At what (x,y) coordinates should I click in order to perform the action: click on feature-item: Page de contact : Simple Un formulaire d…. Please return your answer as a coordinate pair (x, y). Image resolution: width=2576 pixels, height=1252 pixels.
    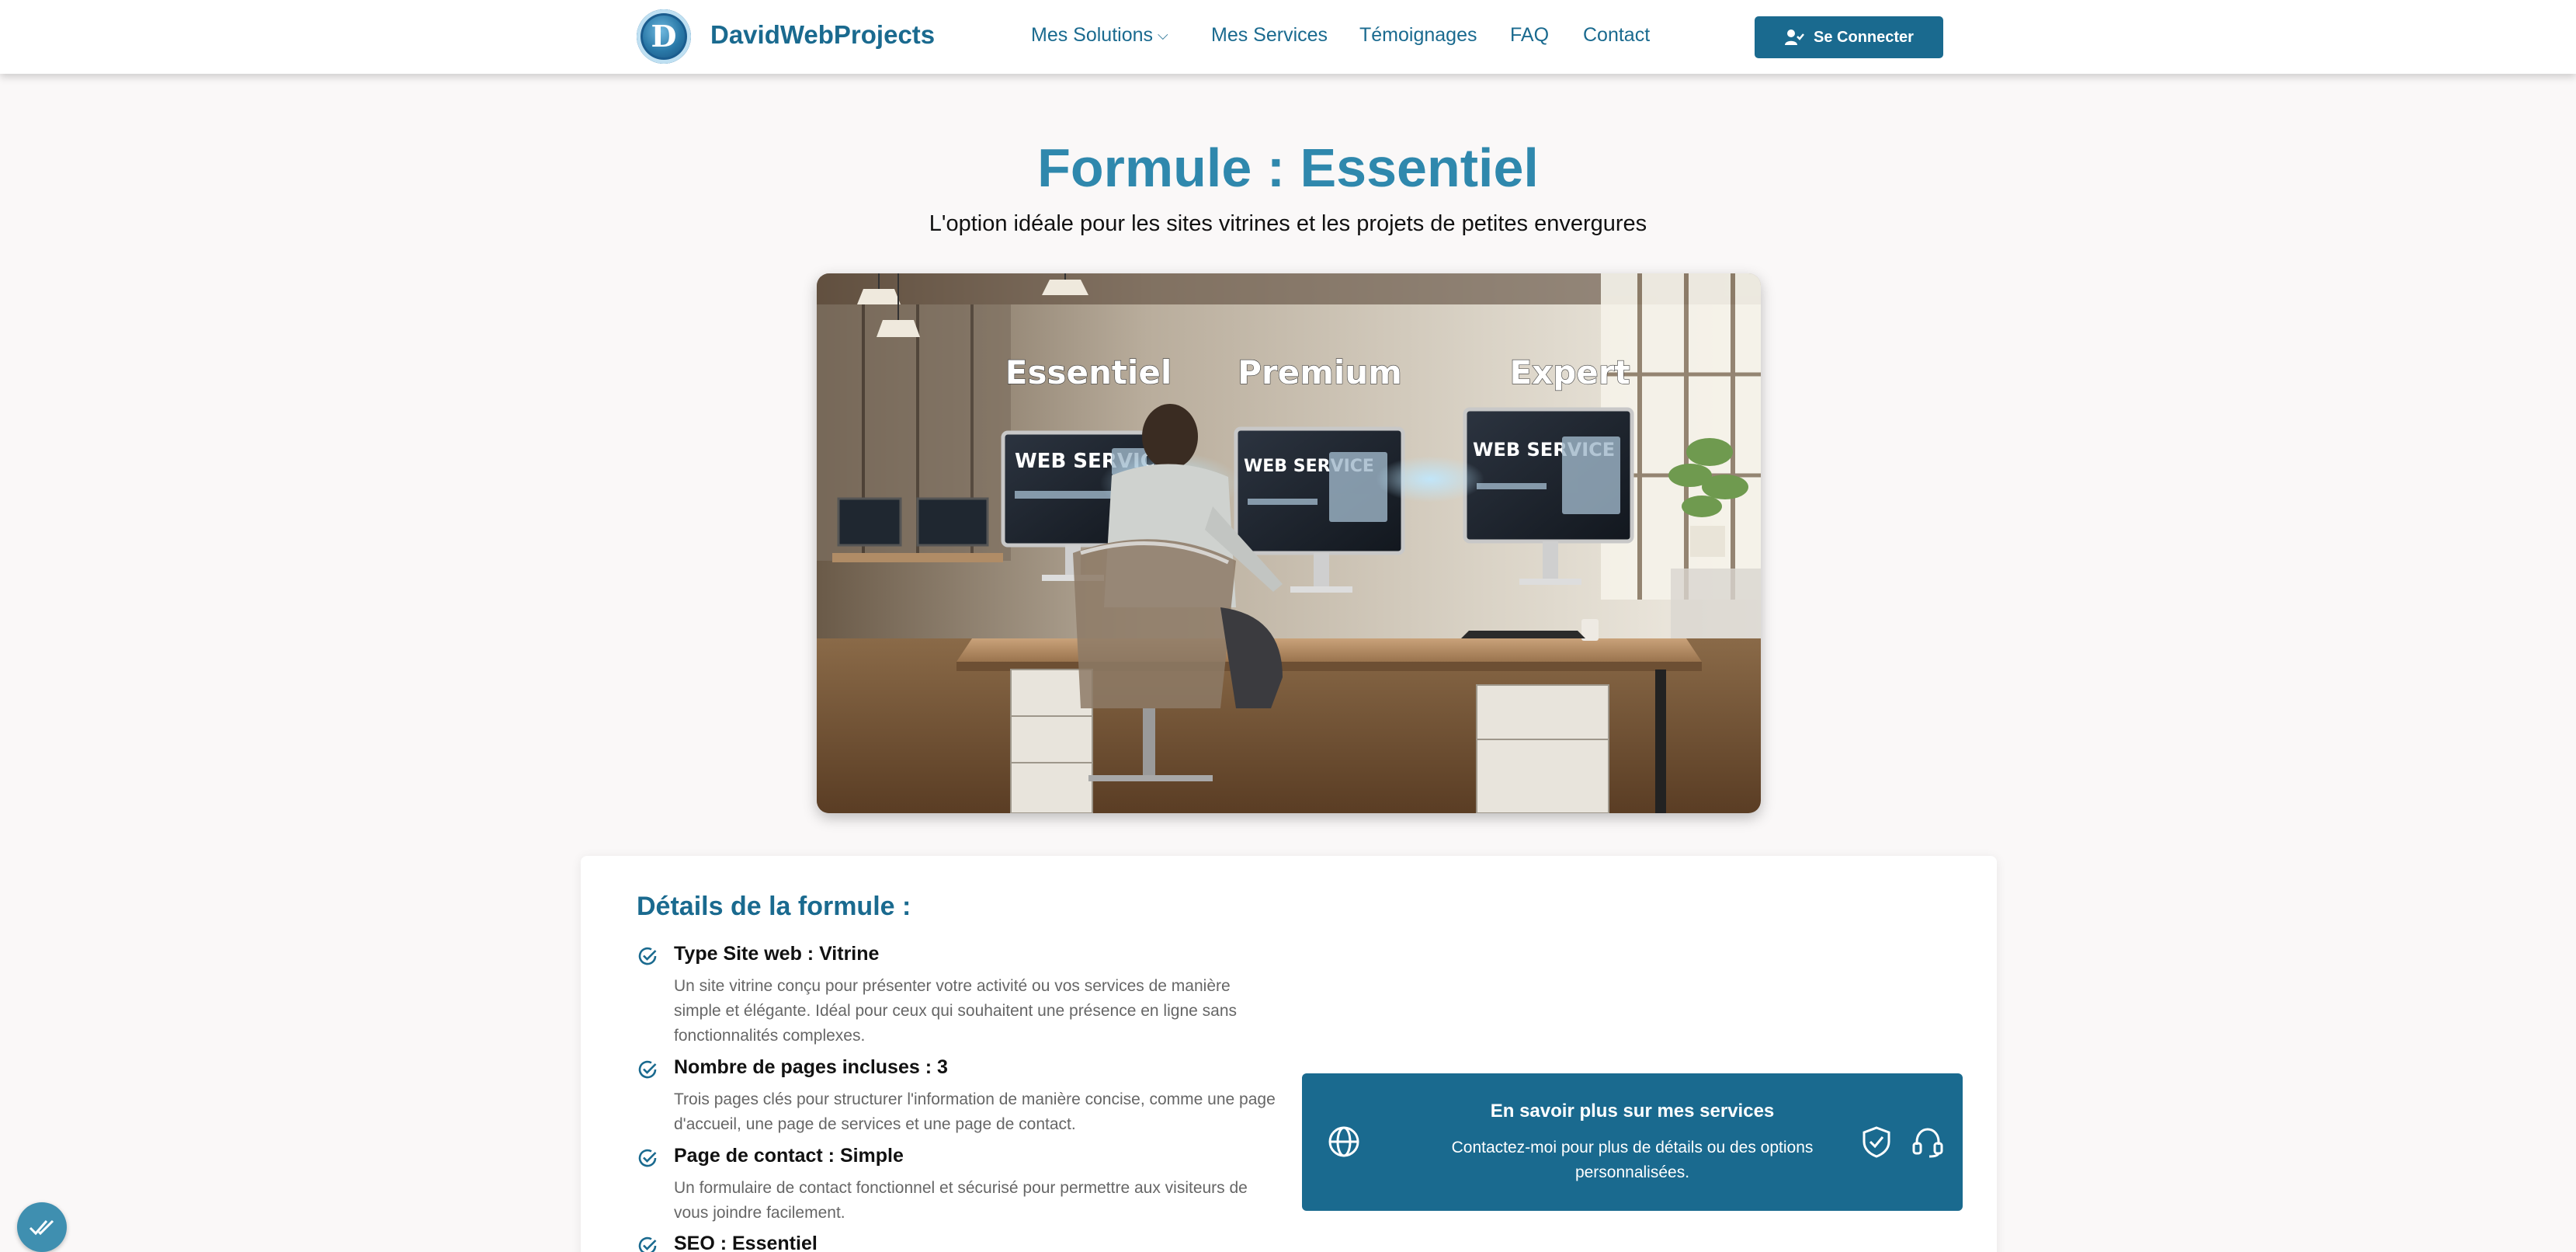
    Looking at the image, I should click on (955, 1183).